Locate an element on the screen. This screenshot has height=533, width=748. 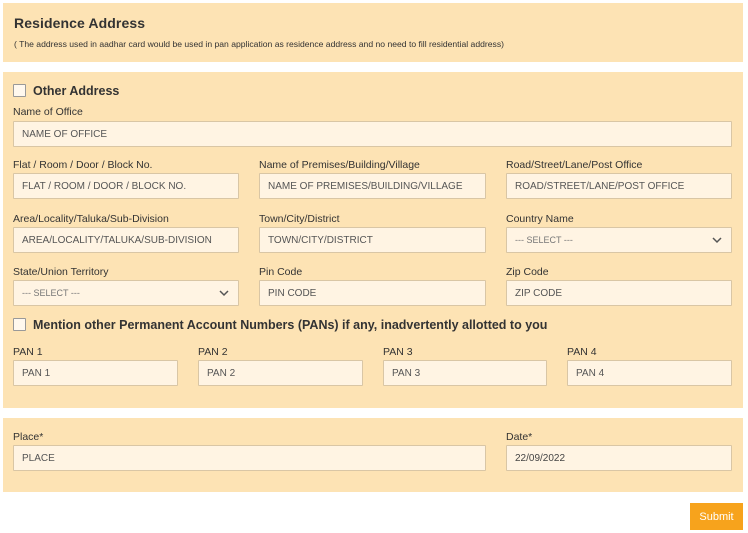
date-label: Date* is located at coordinates (519, 437).